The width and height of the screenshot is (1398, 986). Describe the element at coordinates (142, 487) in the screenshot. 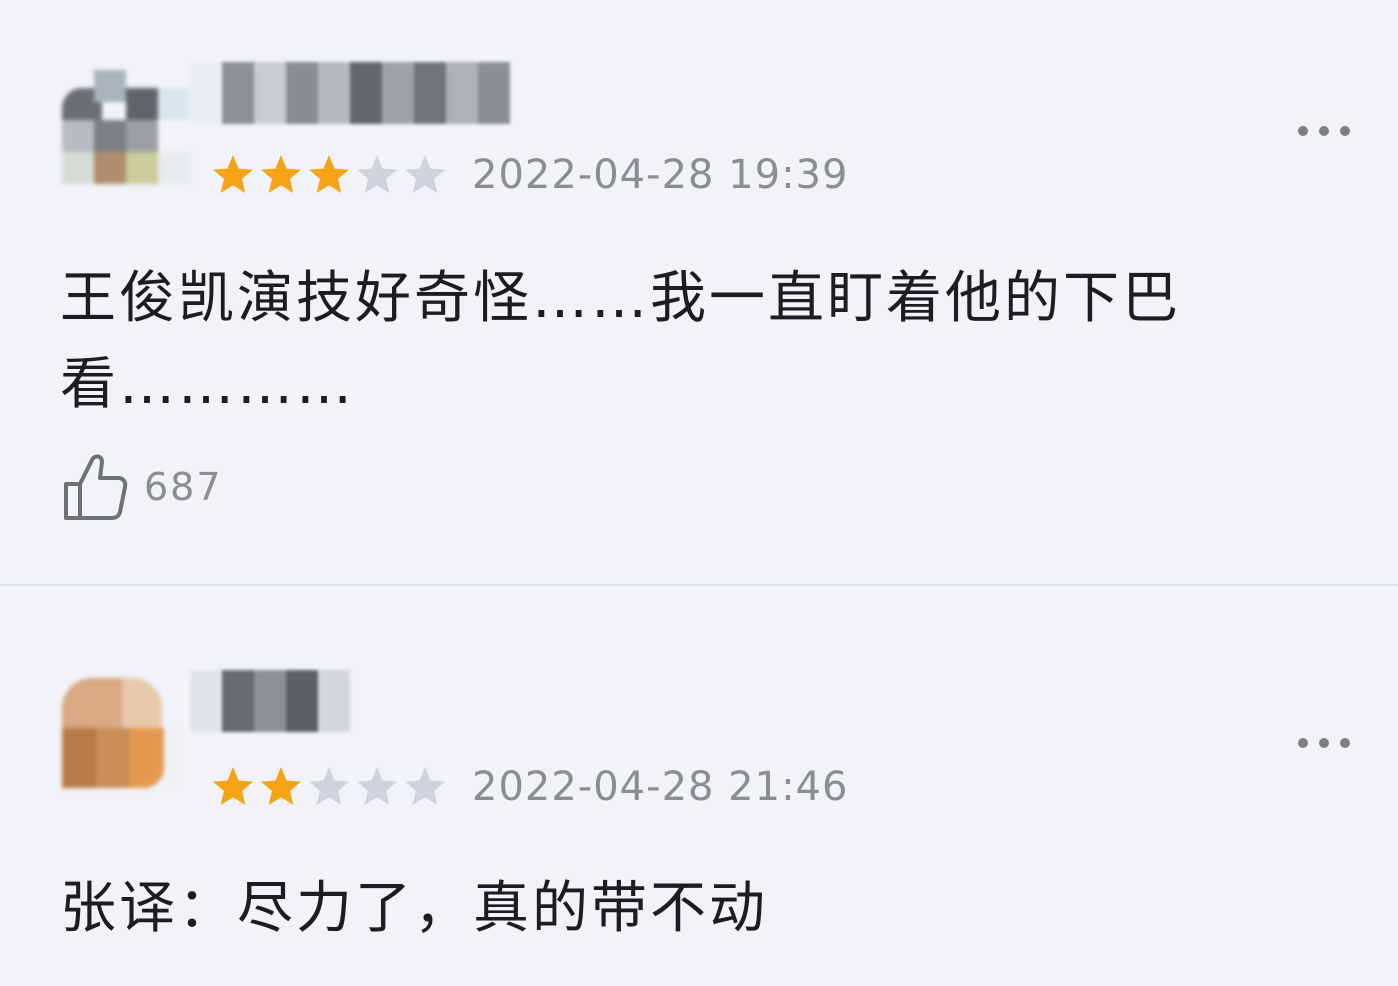

I see `like-button: 687` at that location.